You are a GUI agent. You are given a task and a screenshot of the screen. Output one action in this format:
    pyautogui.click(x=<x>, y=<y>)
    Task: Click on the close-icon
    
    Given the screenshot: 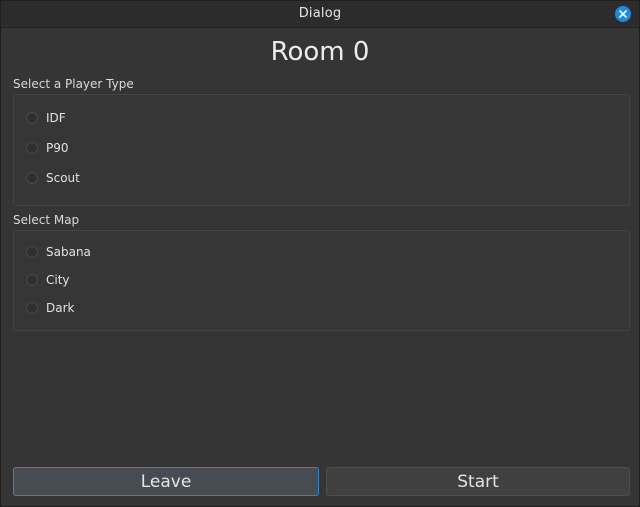 What is the action you would take?
    pyautogui.click(x=623, y=14)
    